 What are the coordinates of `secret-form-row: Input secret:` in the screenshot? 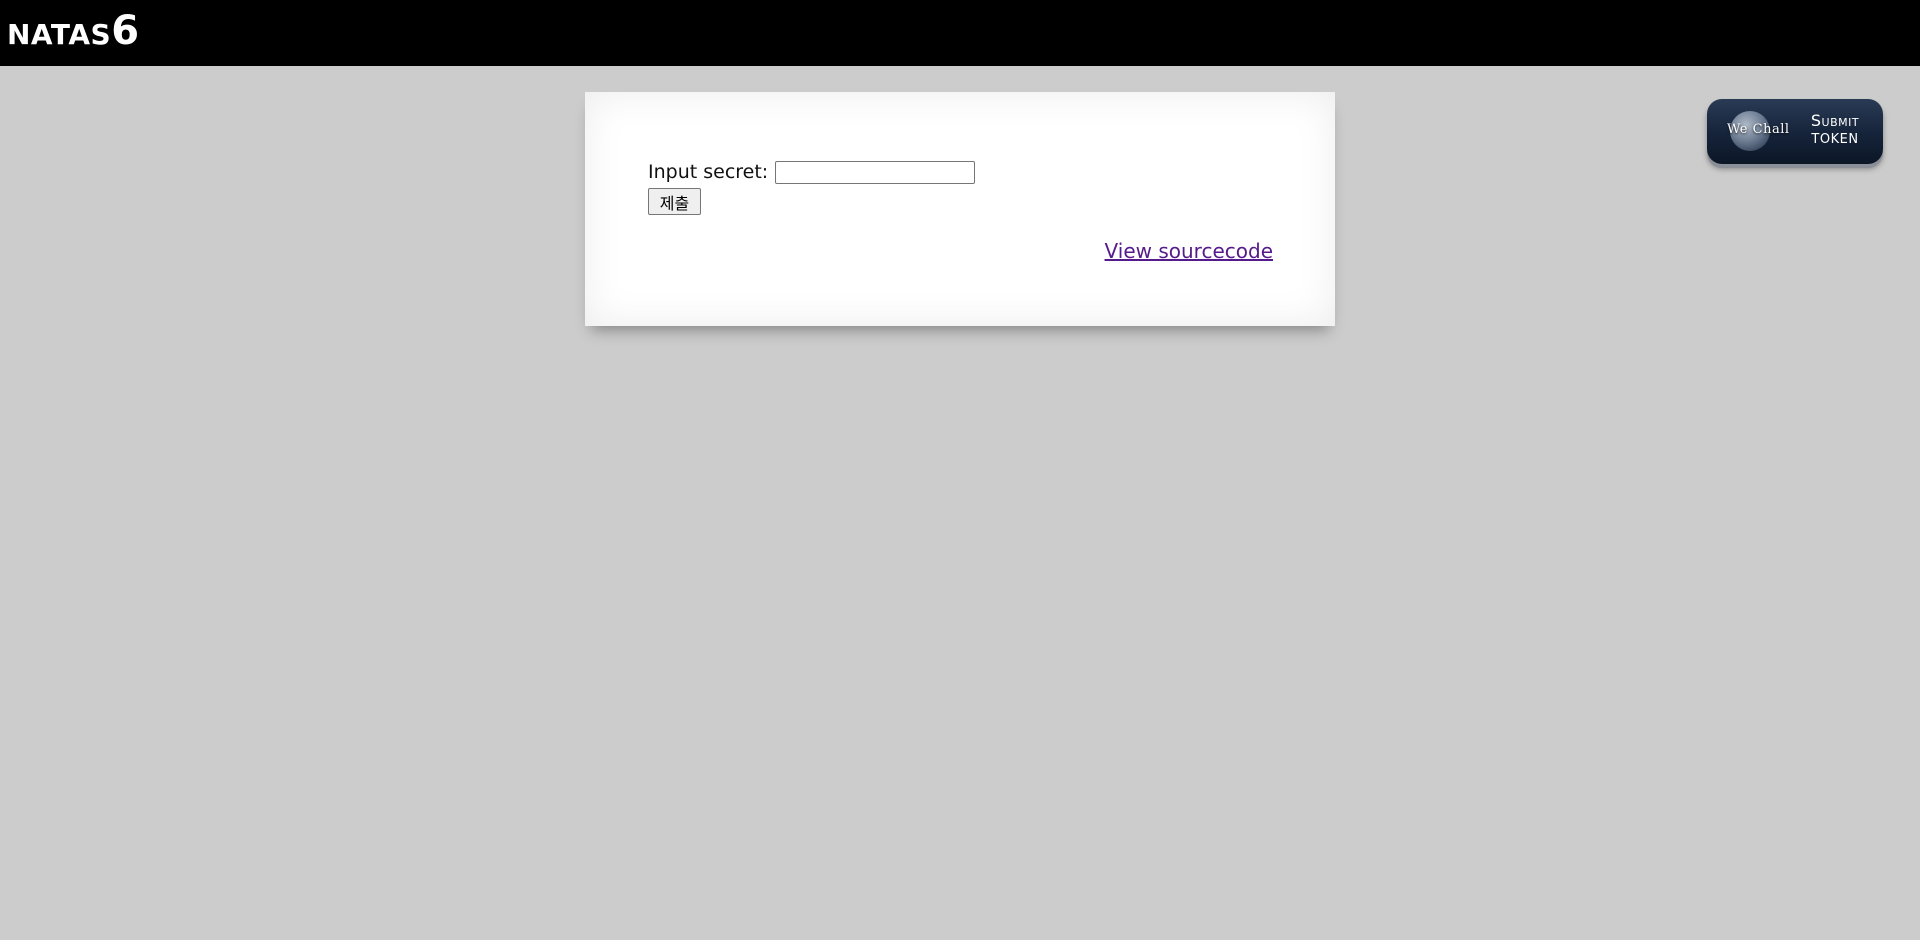 It's located at (812, 172).